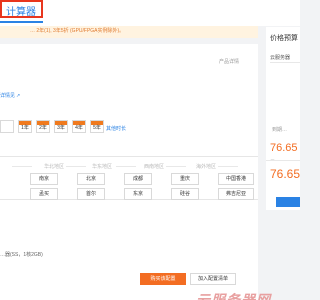 Image resolution: width=320 pixels, height=300 pixels. What do you see at coordinates (154, 167) in the screenshot?
I see `region-header: 西南地区` at bounding box center [154, 167].